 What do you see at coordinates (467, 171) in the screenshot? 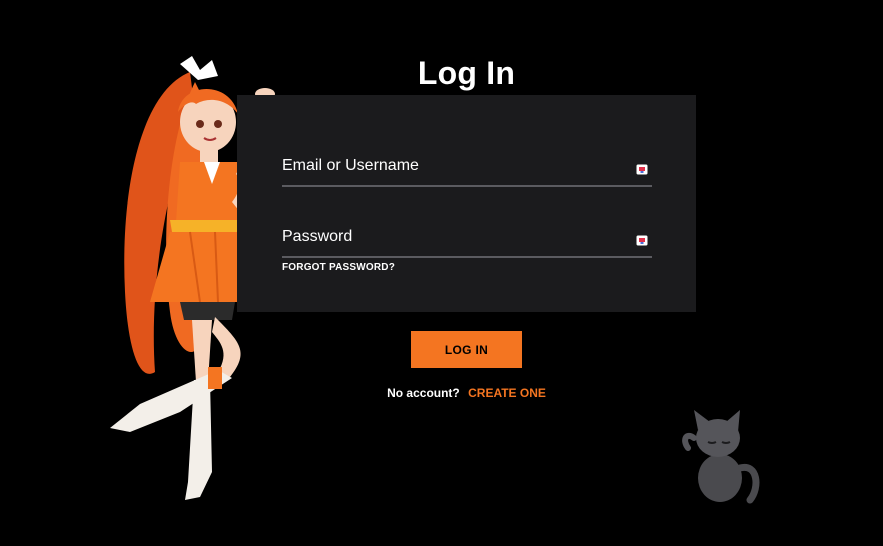
I see `email-field: Email or Username` at bounding box center [467, 171].